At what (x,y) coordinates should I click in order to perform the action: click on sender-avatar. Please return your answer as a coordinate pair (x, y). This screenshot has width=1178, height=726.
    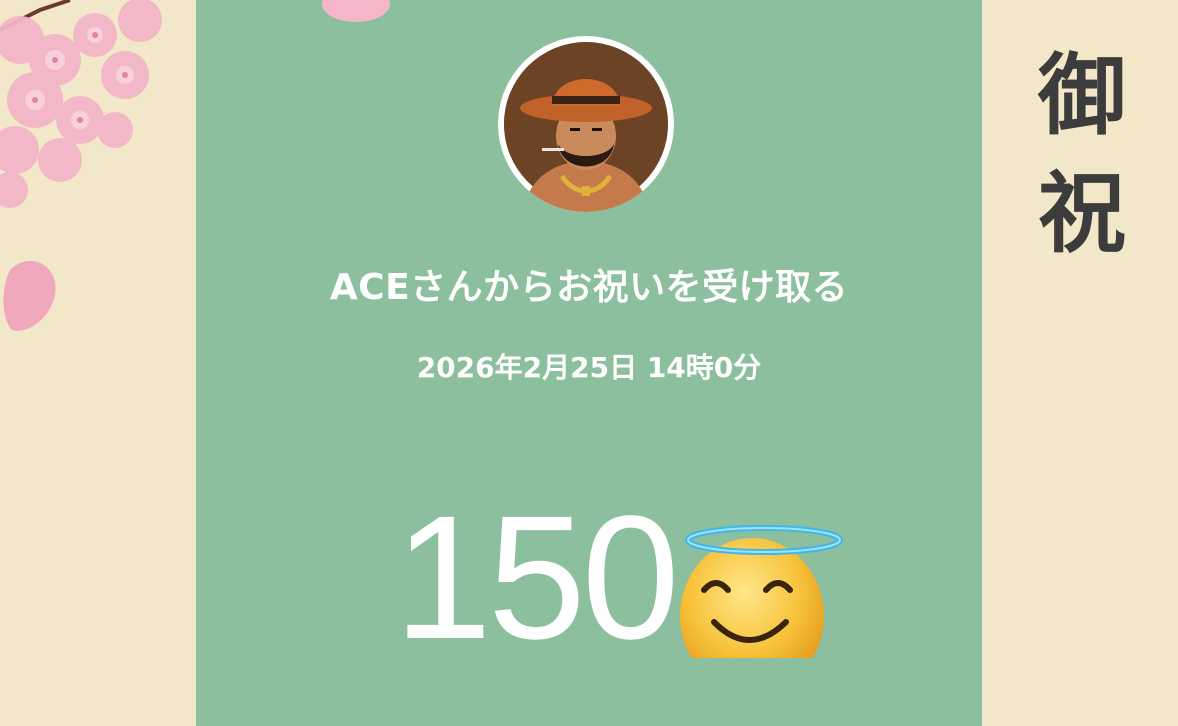
    Looking at the image, I should click on (586, 124).